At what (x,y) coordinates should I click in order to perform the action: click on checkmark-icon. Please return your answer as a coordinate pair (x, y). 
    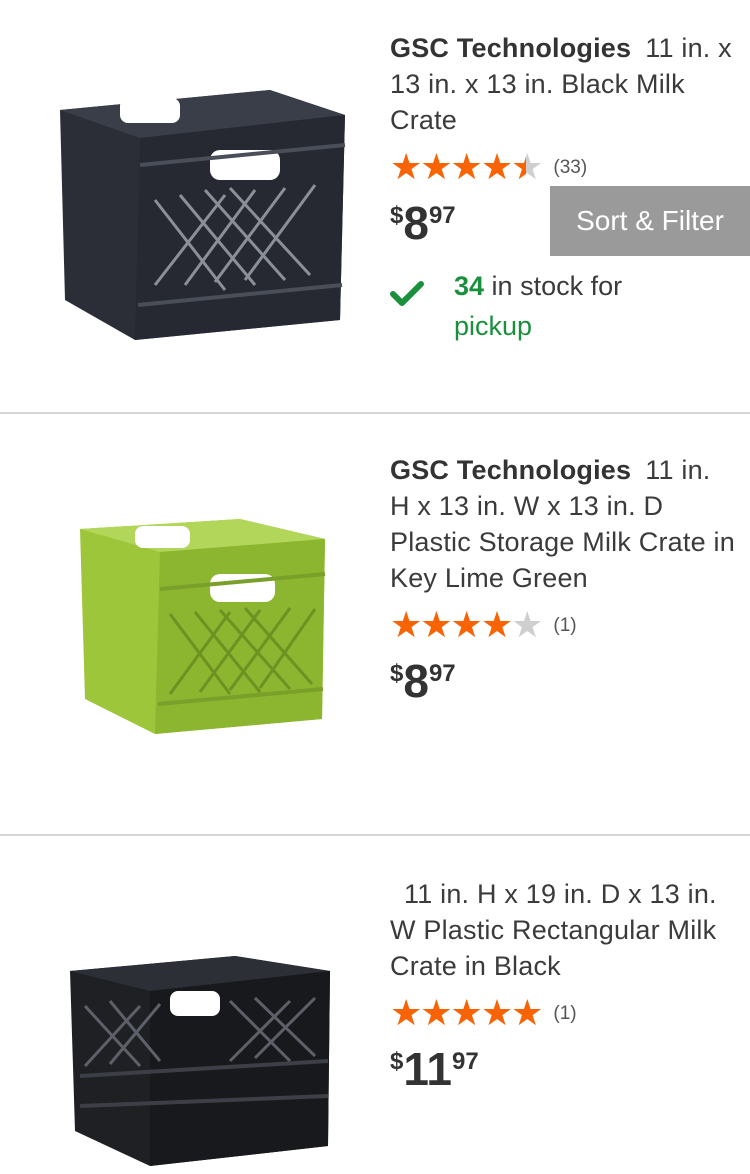
    Looking at the image, I should click on (422, 306).